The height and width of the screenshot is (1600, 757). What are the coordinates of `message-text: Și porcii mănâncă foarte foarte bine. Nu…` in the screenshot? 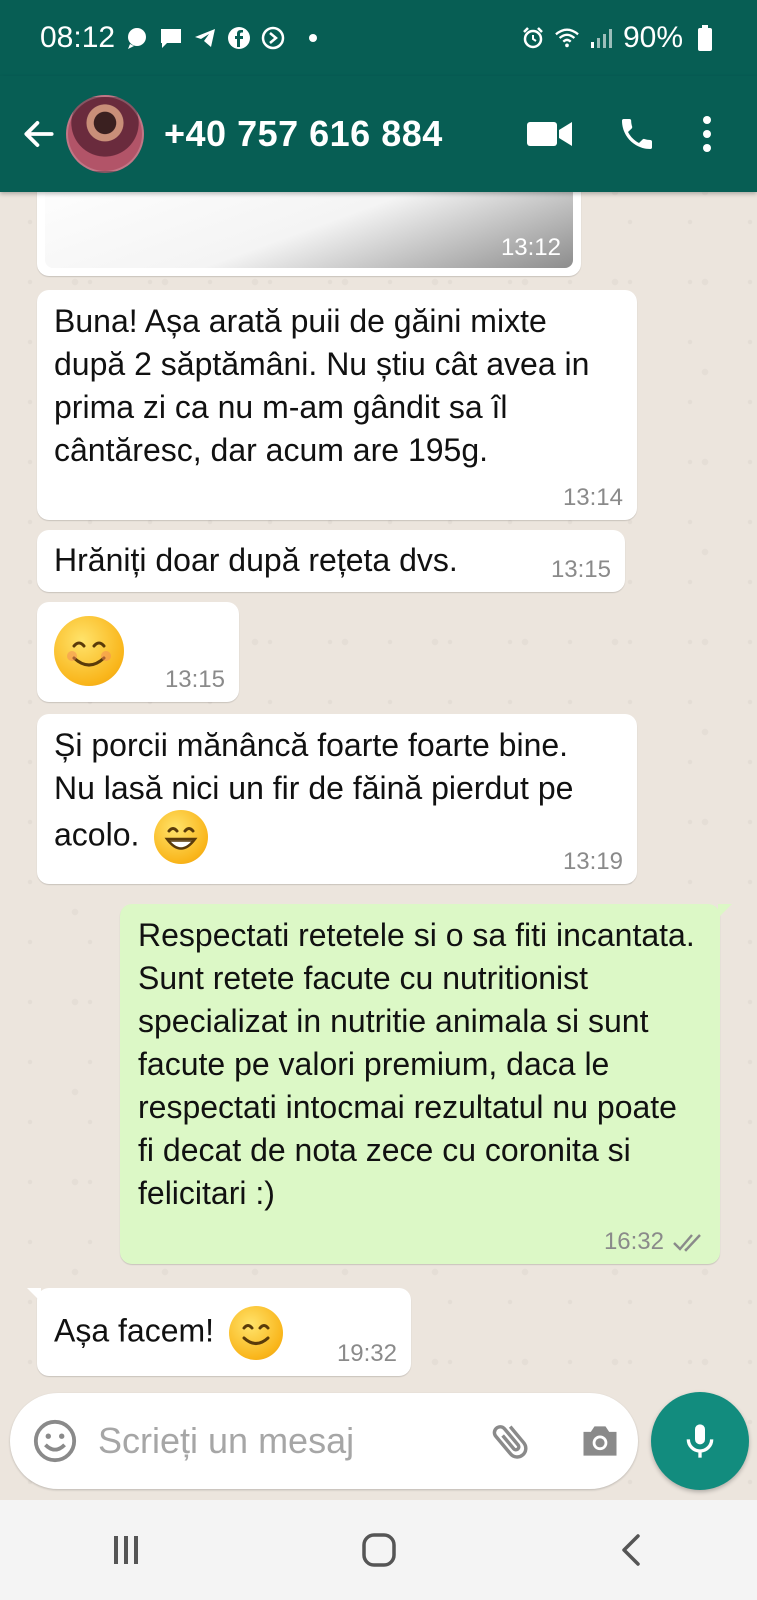 It's located at (334, 794).